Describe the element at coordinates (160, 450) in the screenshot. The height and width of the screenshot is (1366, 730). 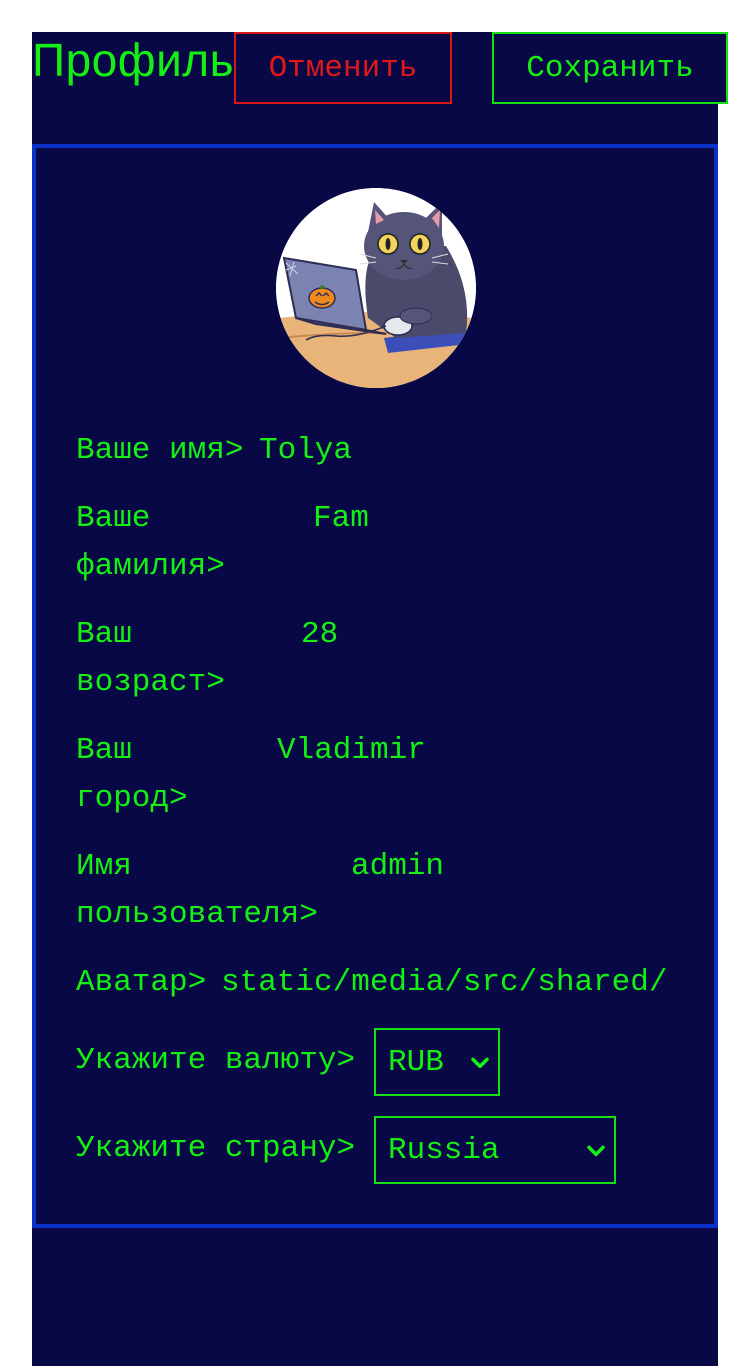
I see `first-name-label: Ваше имя>` at that location.